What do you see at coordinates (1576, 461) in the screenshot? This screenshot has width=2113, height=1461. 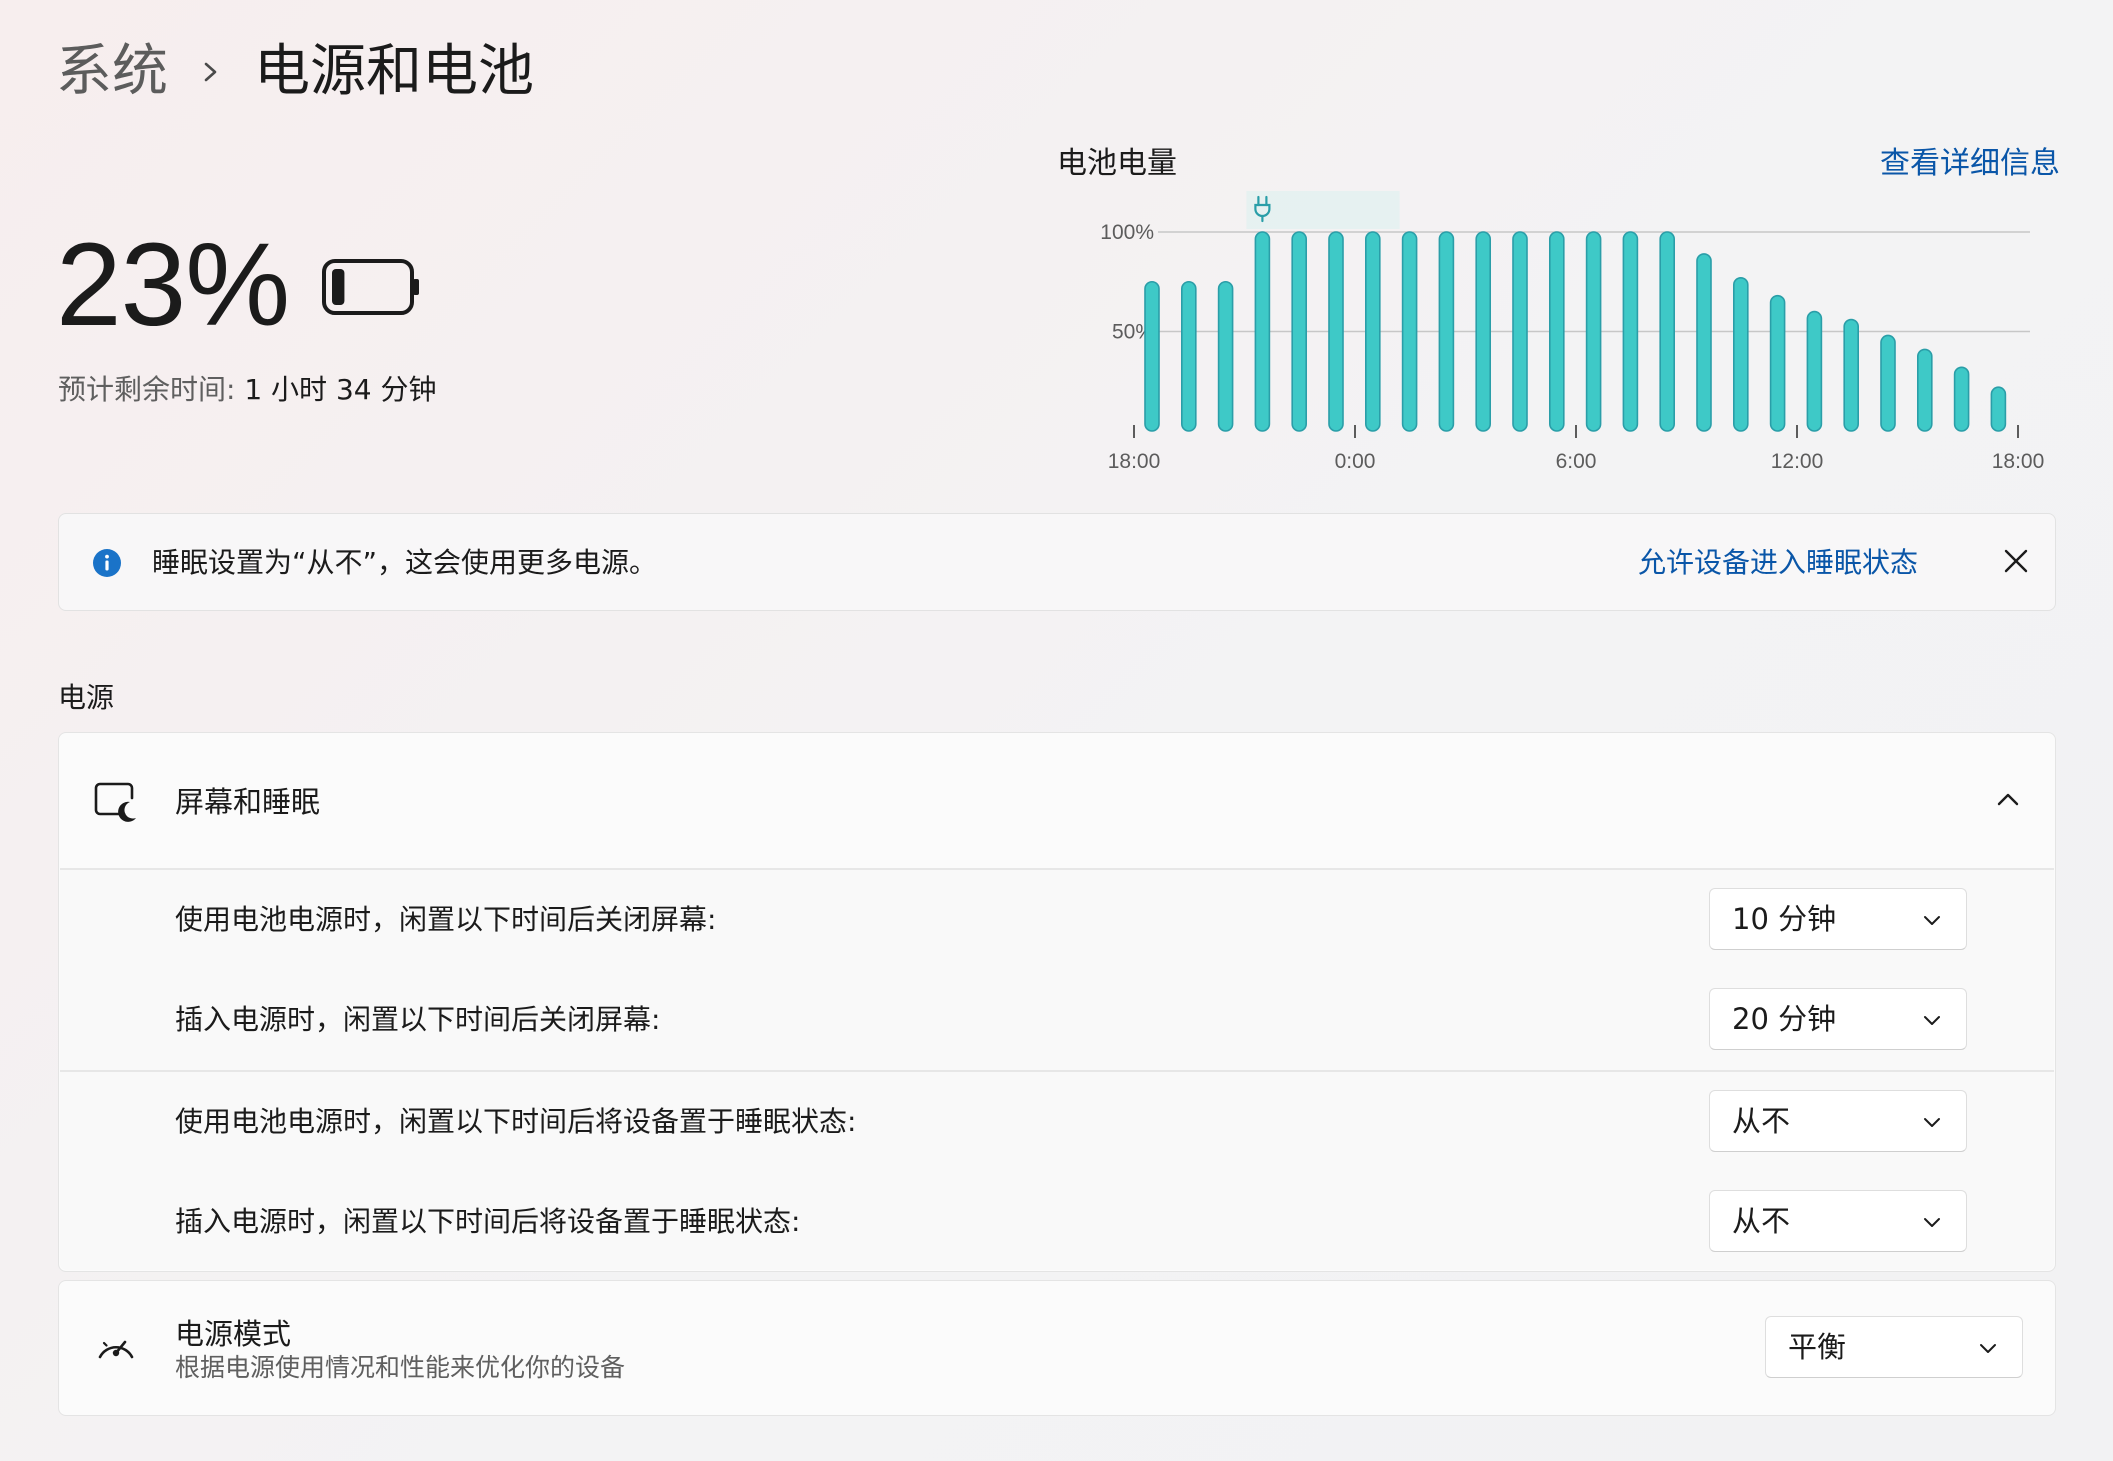 I see `x-tick-label: 6:00` at bounding box center [1576, 461].